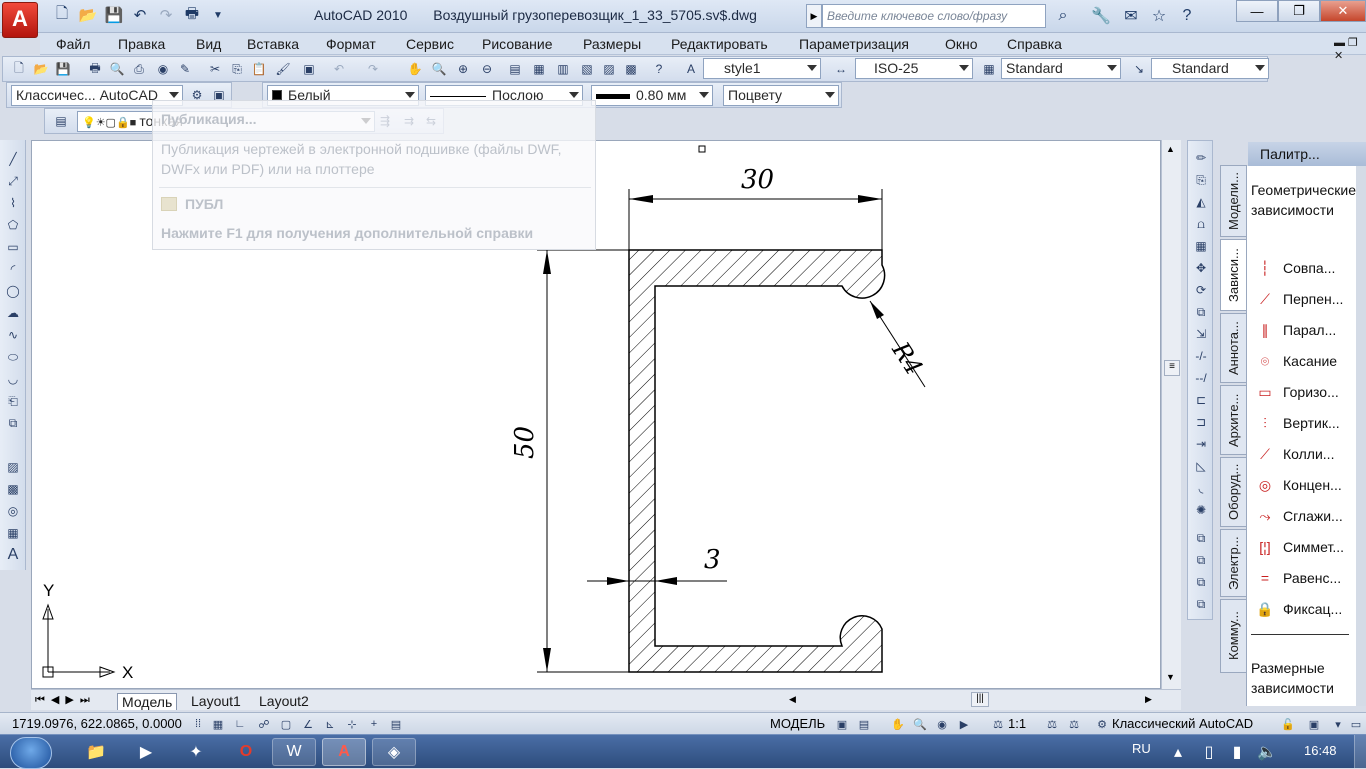 The width and height of the screenshot is (1366, 769). Describe the element at coordinates (841, 69) in the screenshot. I see `dim-style-icon: ↔` at that location.